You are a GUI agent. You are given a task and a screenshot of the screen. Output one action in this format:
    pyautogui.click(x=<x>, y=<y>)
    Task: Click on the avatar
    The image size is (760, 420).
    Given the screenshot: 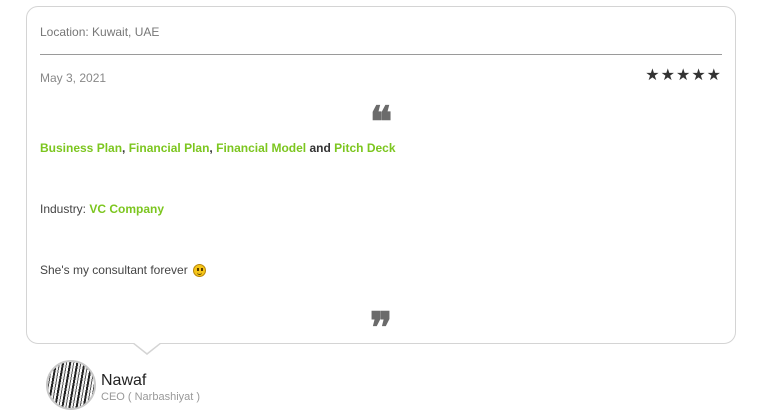 What is the action you would take?
    pyautogui.click(x=71, y=385)
    